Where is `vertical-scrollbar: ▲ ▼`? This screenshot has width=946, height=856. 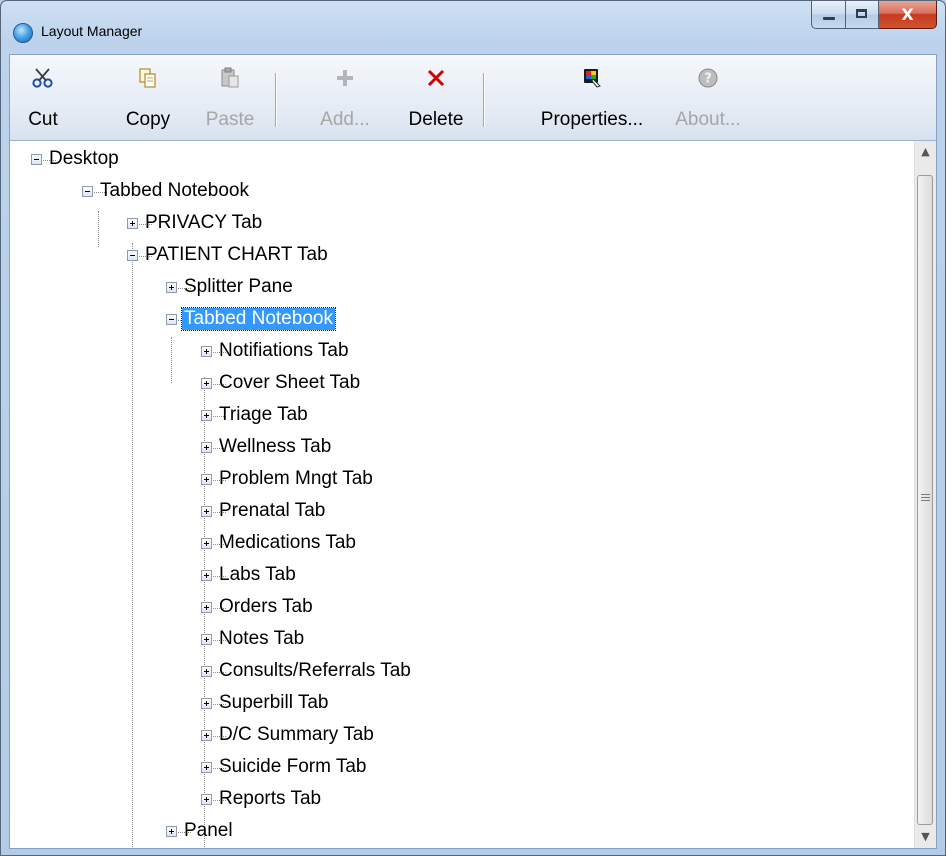
vertical-scrollbar: ▲ ▼ is located at coordinates (925, 494).